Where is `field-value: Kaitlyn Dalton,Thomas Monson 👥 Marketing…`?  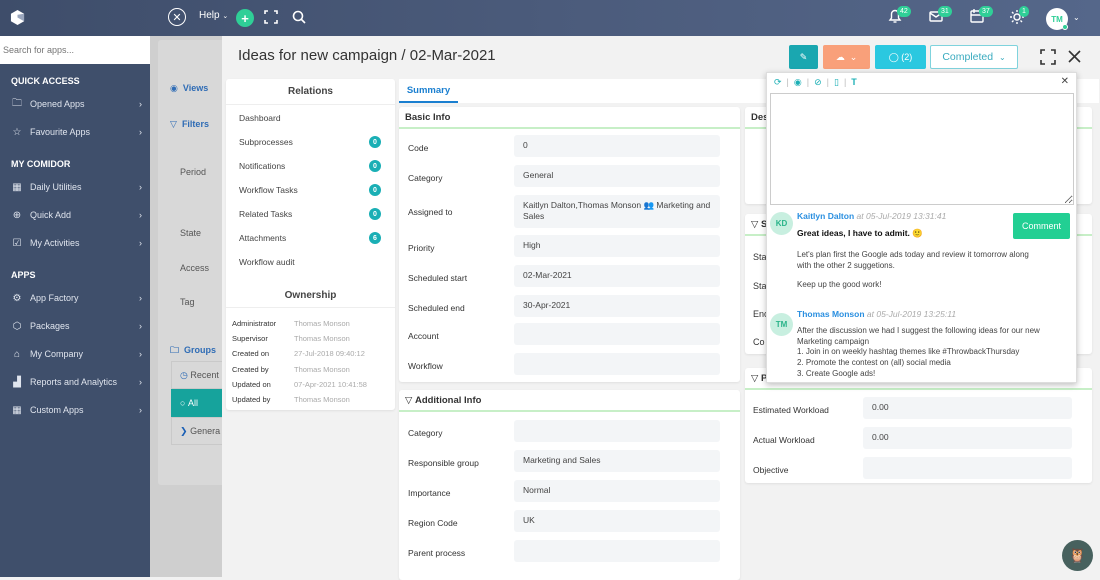 field-value: Kaitlyn Dalton,Thomas Monson 👥 Marketing… is located at coordinates (617, 211).